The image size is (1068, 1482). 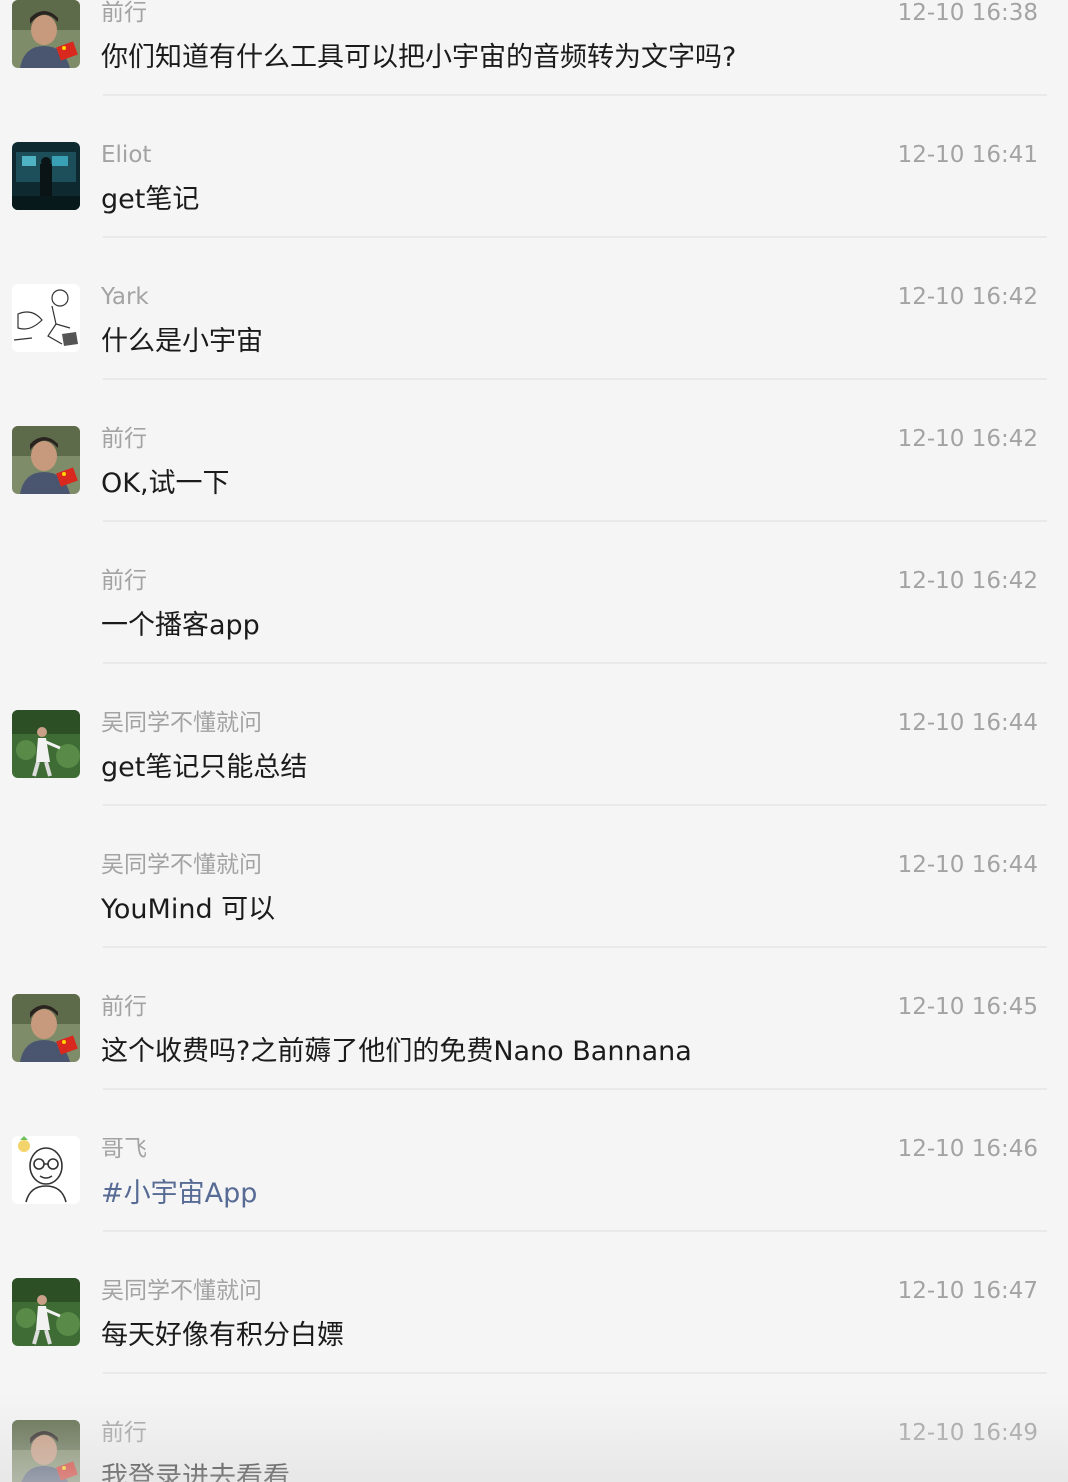 I want to click on chat-message: 吴同学不懂就问 12-10 16:44 YouMind 可以, so click(x=534, y=915).